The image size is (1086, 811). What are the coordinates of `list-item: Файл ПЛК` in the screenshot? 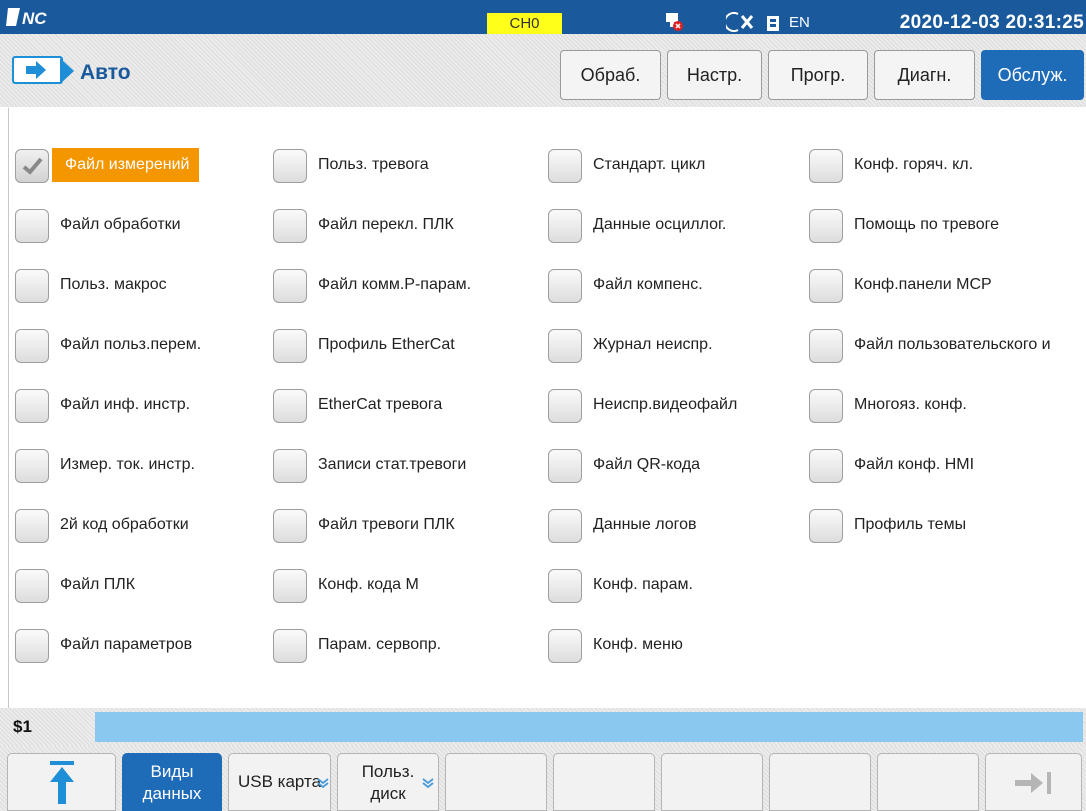 It's located at (130, 586).